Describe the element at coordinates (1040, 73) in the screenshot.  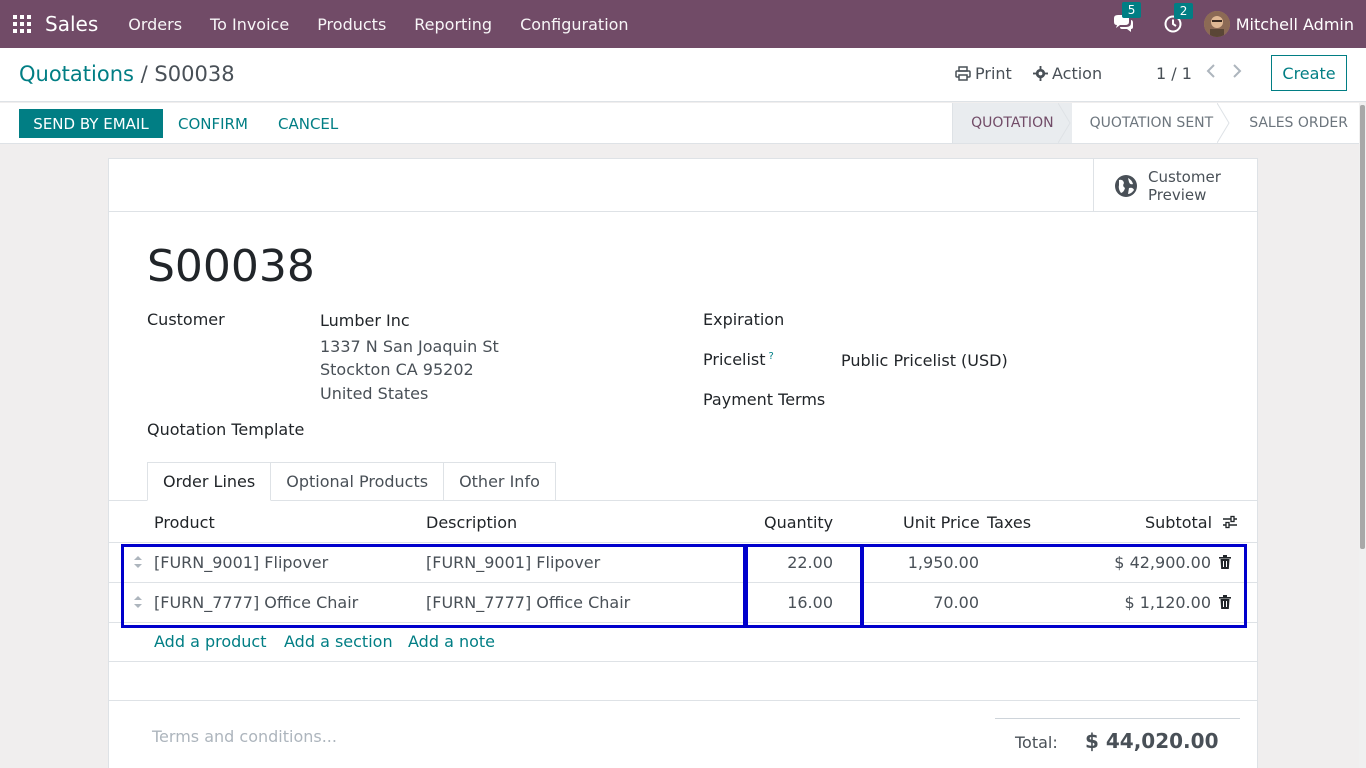
I see `gear-icon` at that location.